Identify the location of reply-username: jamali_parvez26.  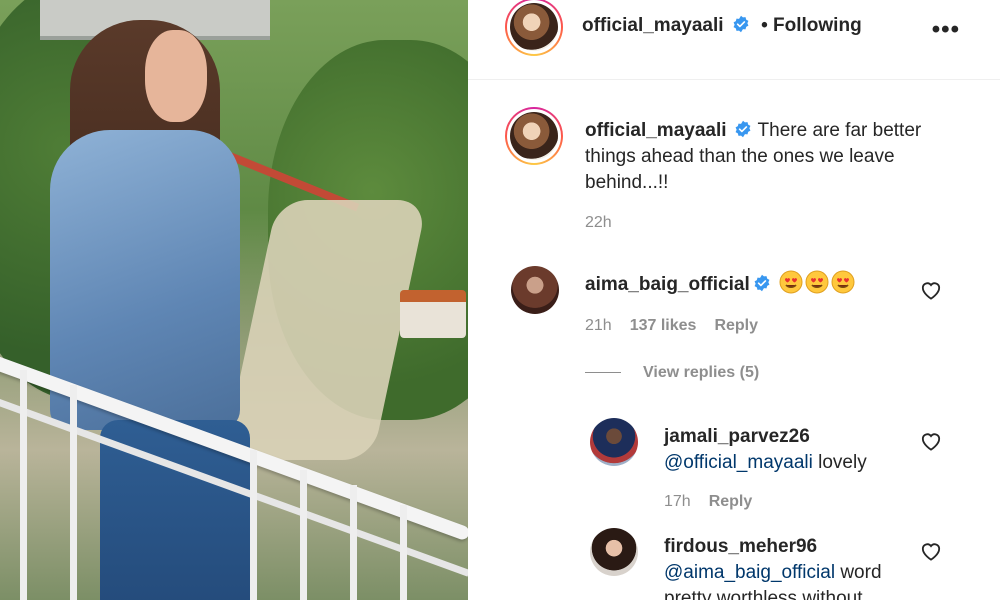
(737, 436).